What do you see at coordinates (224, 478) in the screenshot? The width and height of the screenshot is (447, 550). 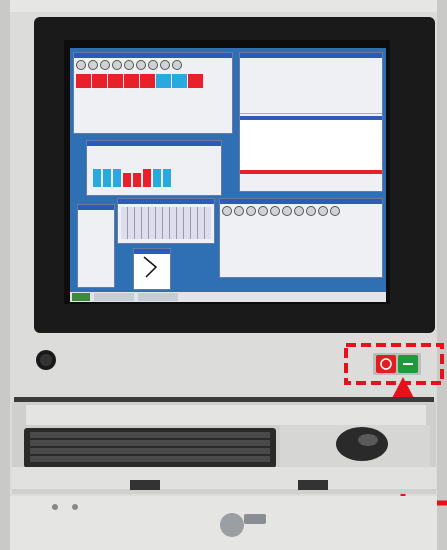 I see `drawer-front` at bounding box center [224, 478].